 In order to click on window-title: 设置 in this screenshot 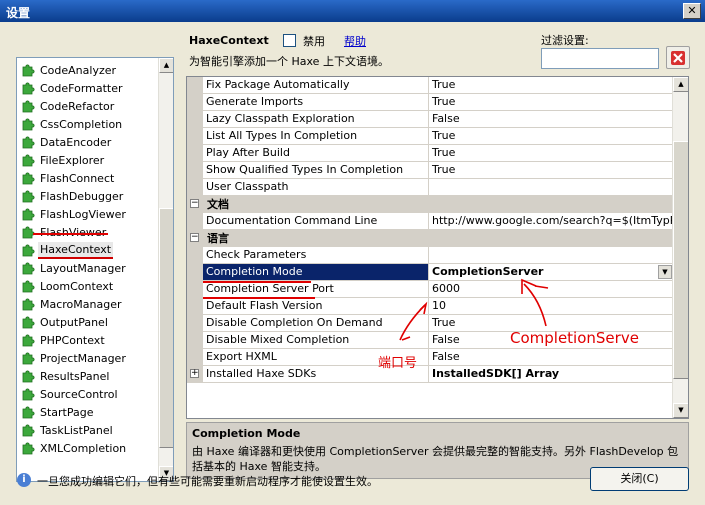, I will do `click(18, 13)`.